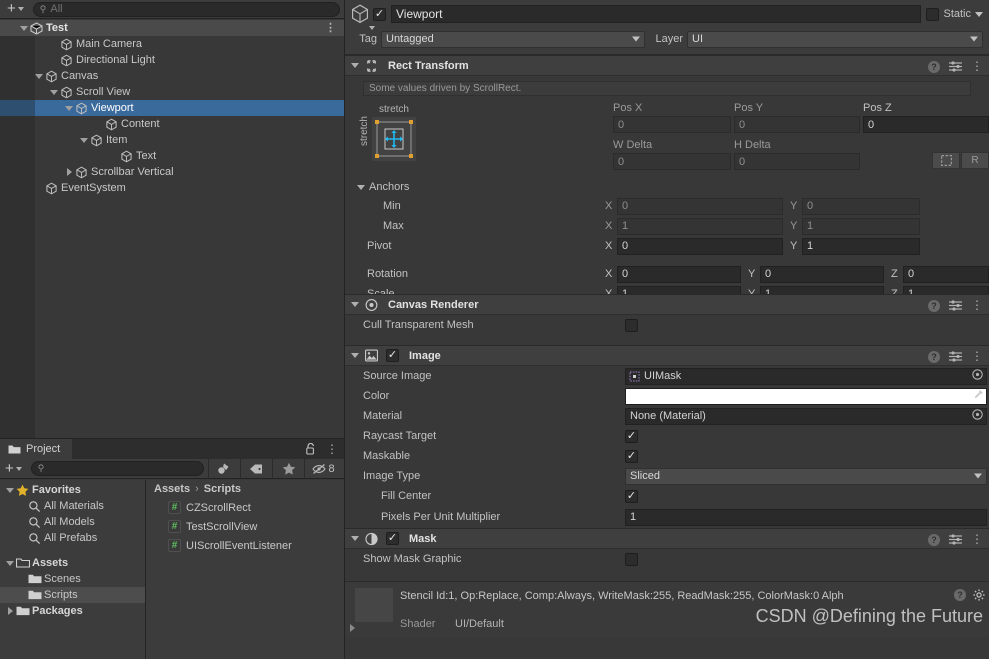 The image size is (989, 659). I want to click on image-type-dropdown: Sliced, so click(806, 476).